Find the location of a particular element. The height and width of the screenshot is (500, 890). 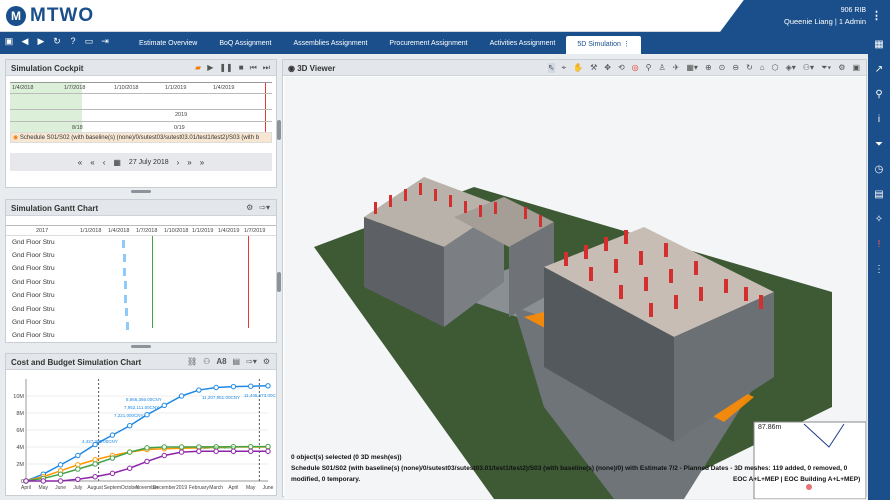

share-icon: ↗ is located at coordinates (879, 69).